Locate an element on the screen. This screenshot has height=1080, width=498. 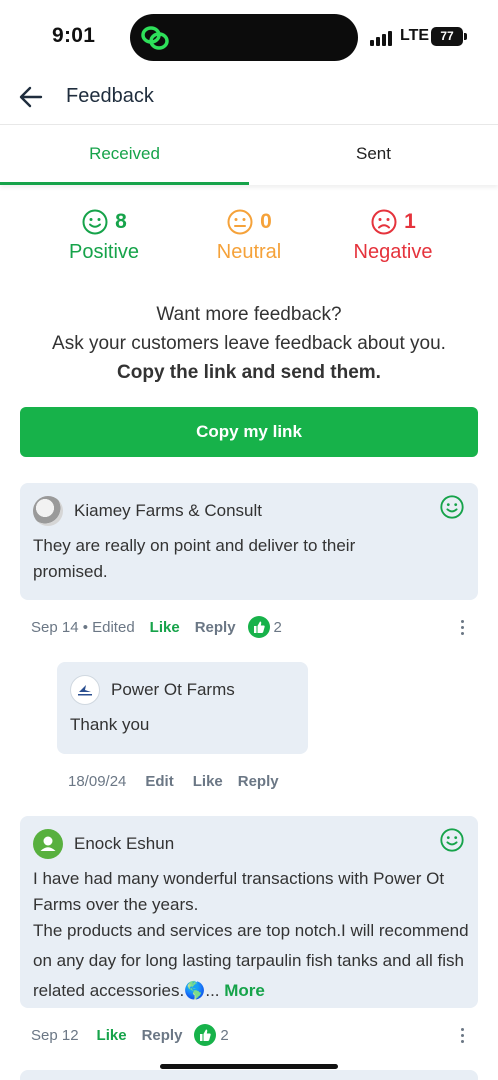
promo-line-3: Copy the link and send them. is located at coordinates (249, 372).